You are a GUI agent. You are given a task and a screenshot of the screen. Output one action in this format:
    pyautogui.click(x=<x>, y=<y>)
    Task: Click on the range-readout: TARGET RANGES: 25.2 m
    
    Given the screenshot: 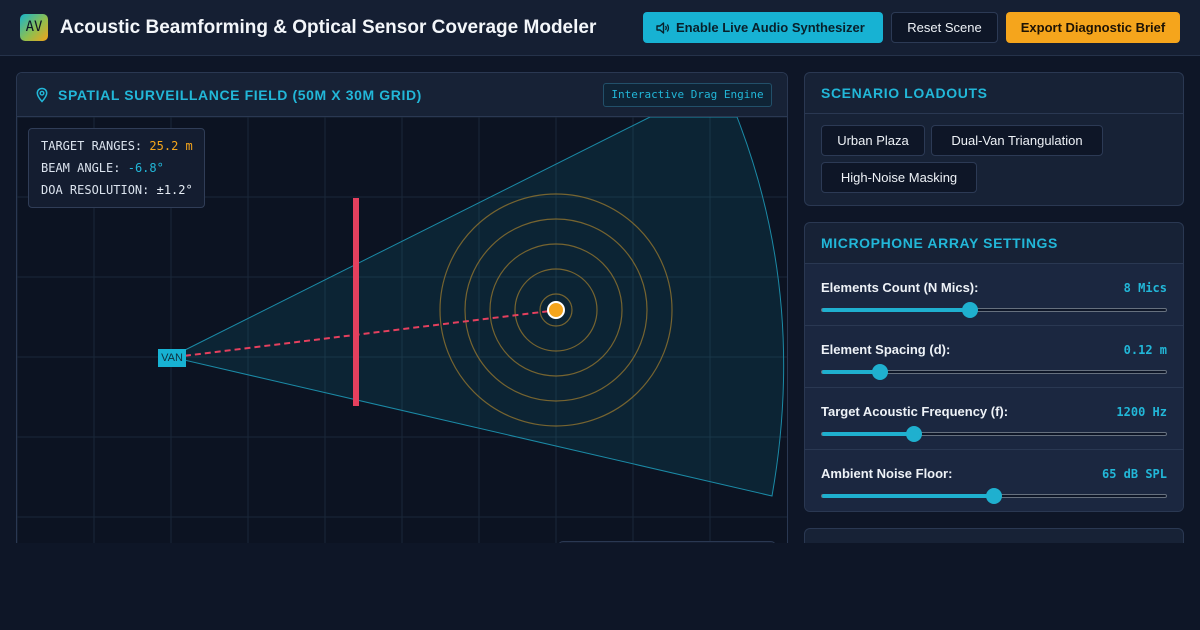 What is the action you would take?
    pyautogui.click(x=117, y=146)
    